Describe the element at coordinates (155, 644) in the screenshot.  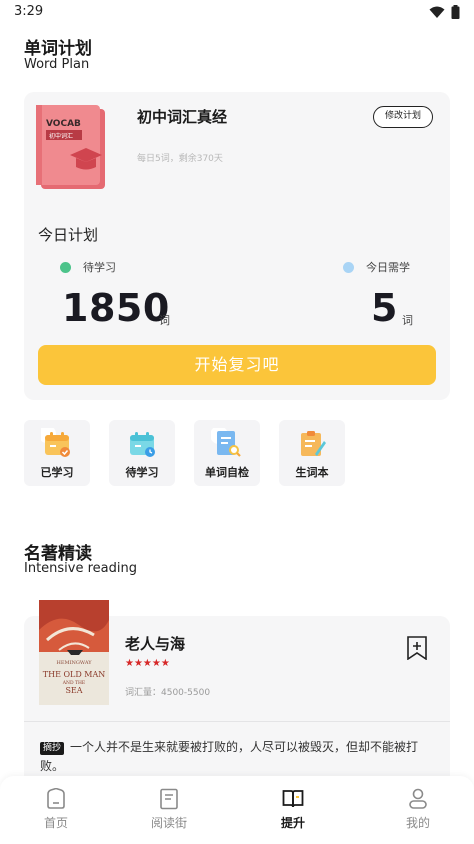
I see `reading-book-title: 老人与海` at that location.